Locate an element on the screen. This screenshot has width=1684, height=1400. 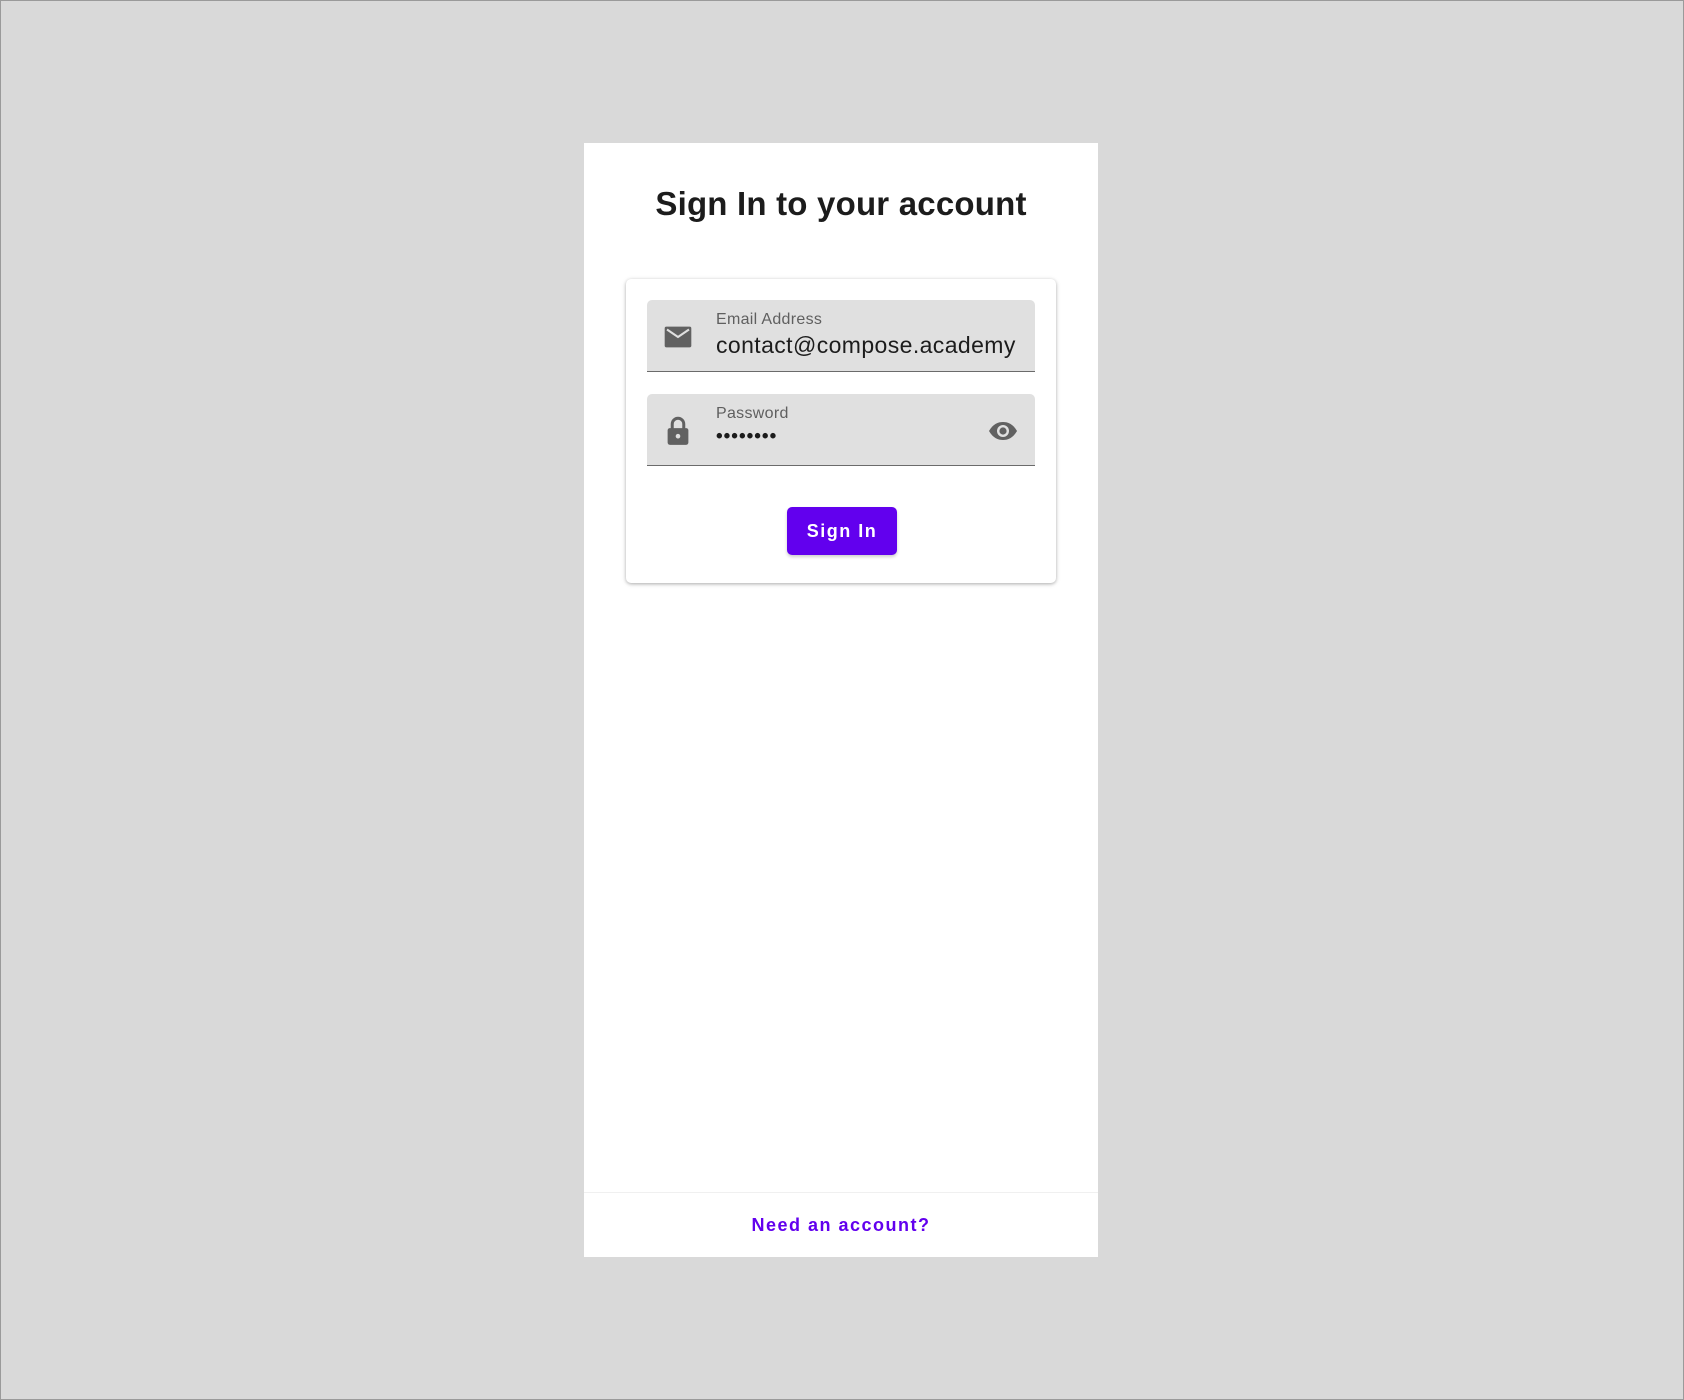
email-label: Email Address is located at coordinates (769, 319).